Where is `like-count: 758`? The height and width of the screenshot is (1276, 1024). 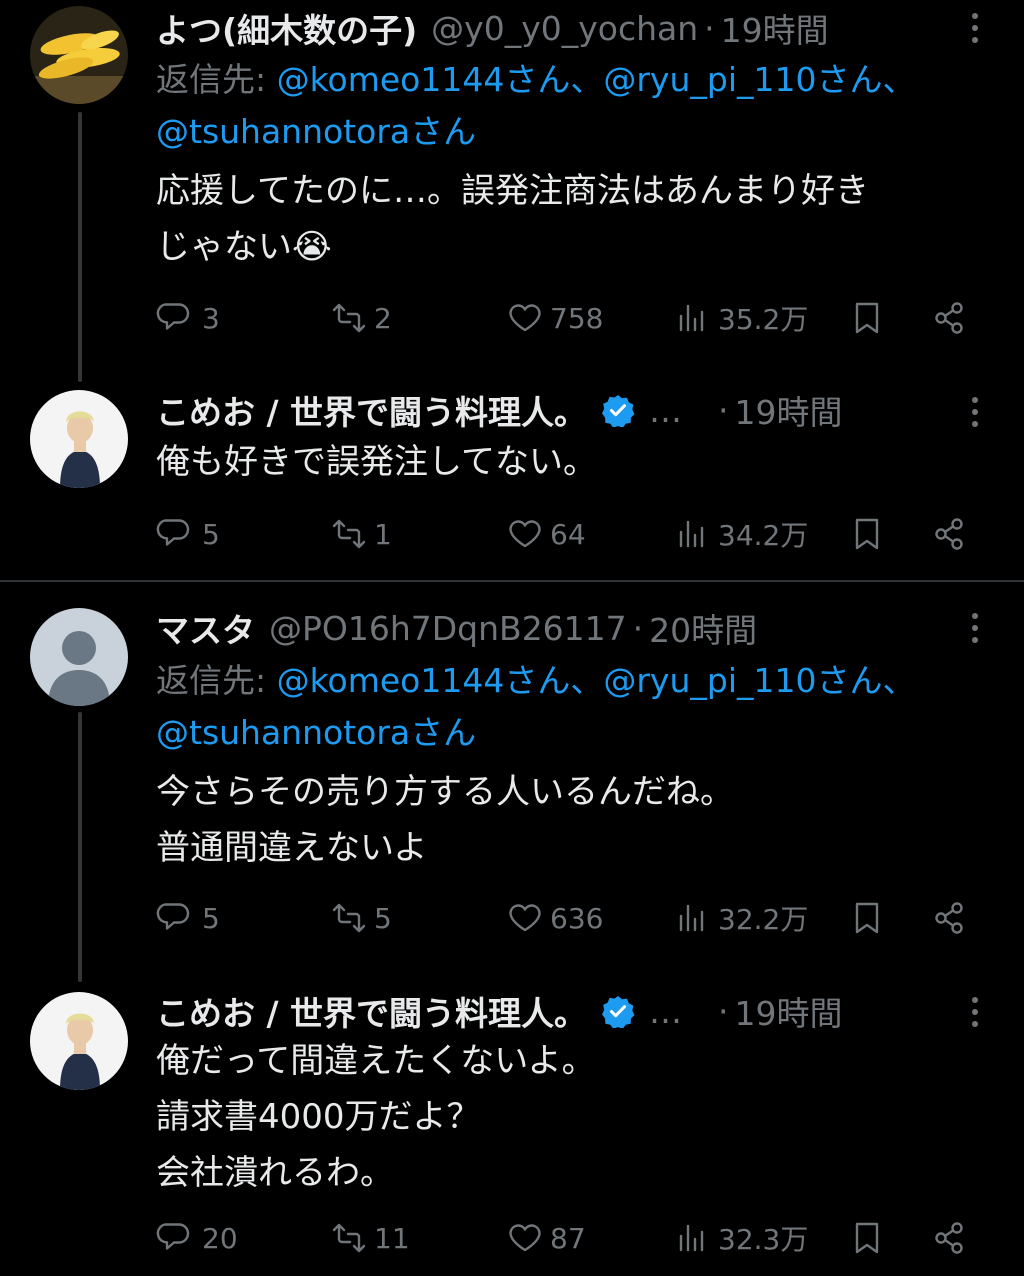 like-count: 758 is located at coordinates (577, 318).